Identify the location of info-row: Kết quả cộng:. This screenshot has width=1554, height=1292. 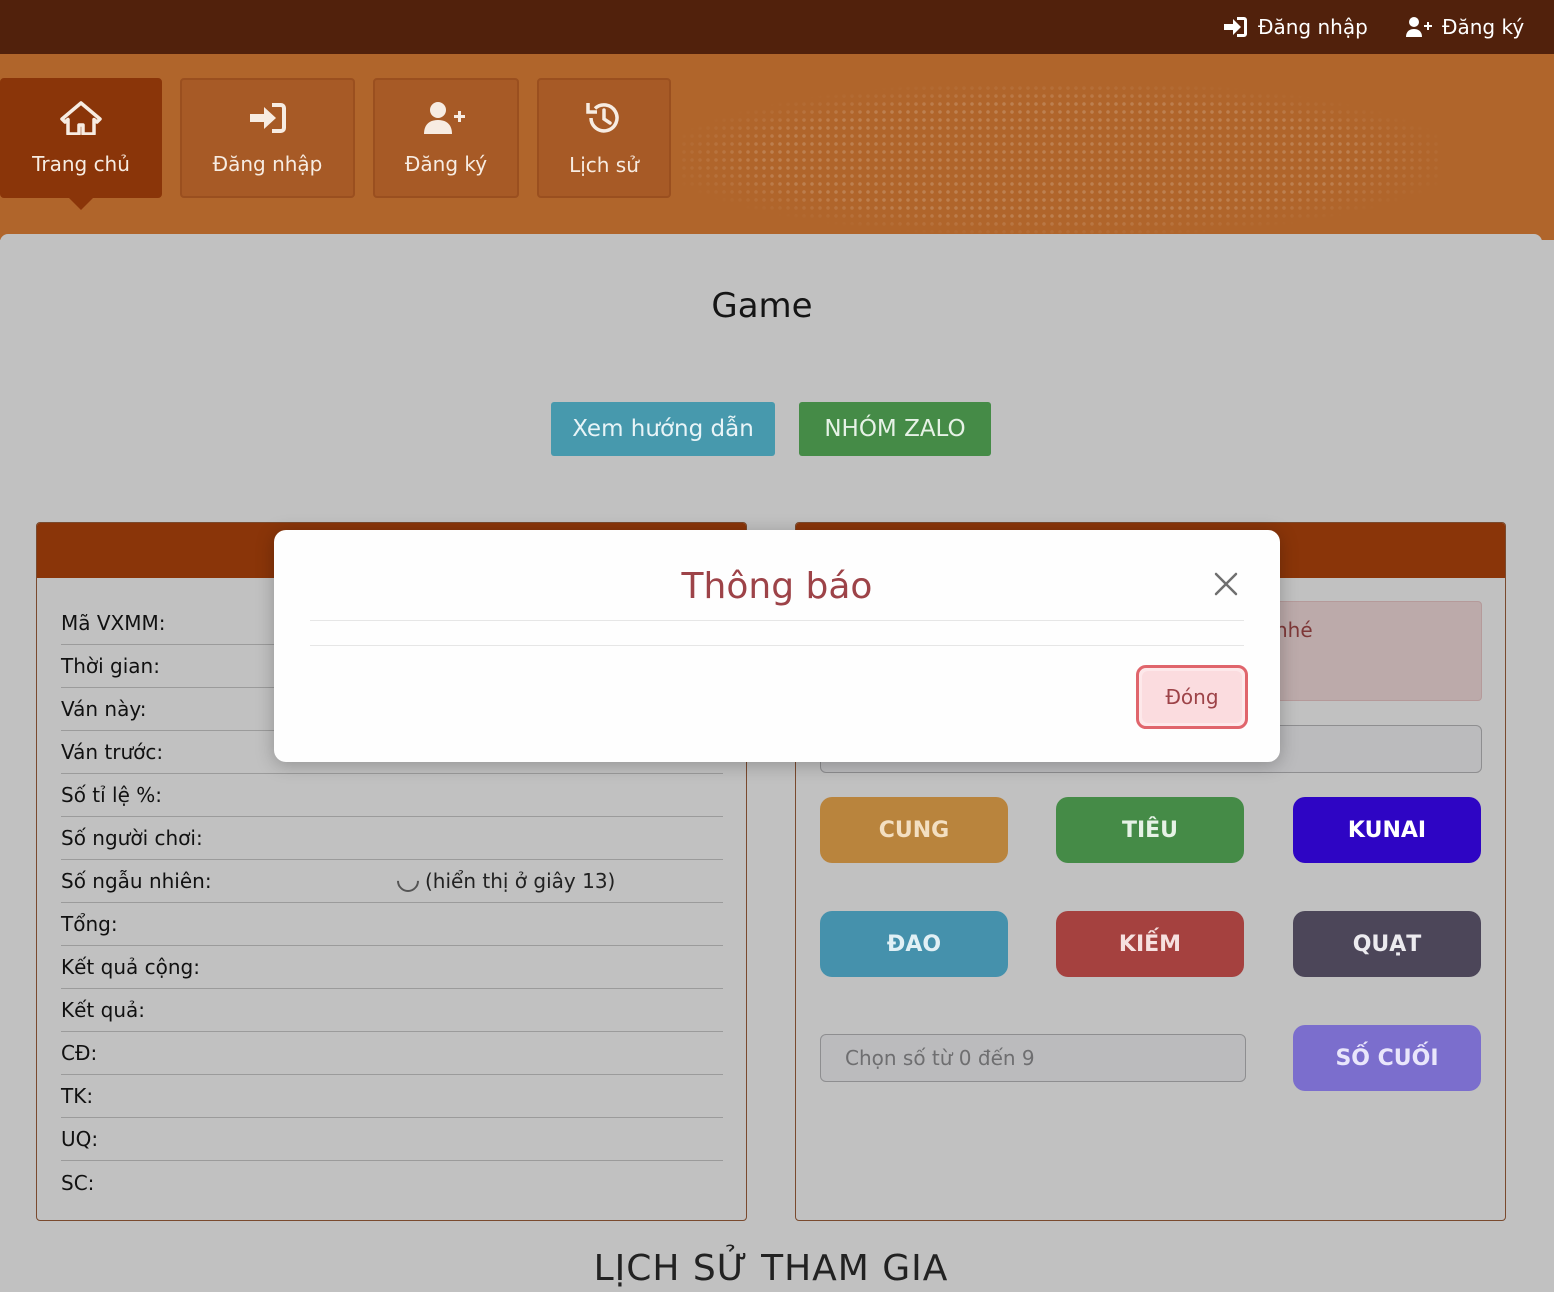
(392, 967).